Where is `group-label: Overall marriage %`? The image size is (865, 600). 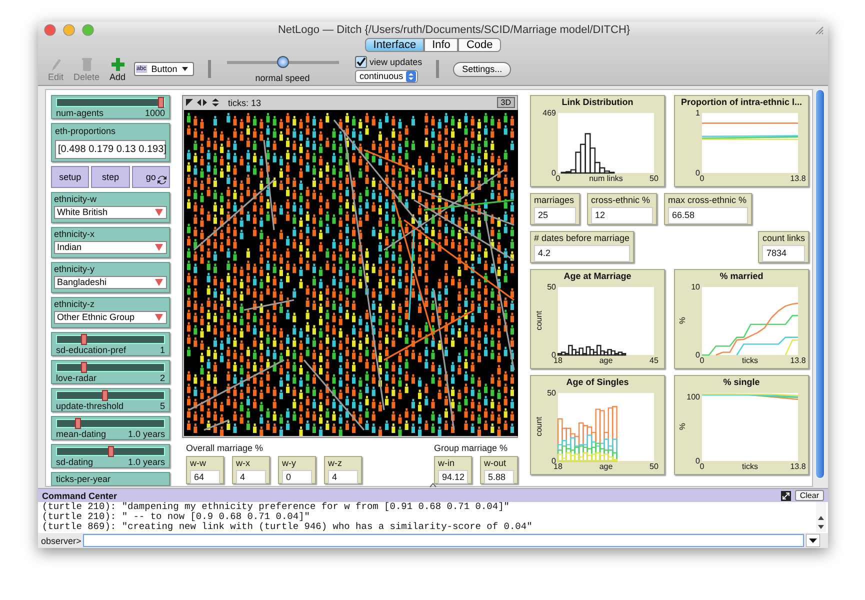
group-label: Overall marriage % is located at coordinates (225, 448).